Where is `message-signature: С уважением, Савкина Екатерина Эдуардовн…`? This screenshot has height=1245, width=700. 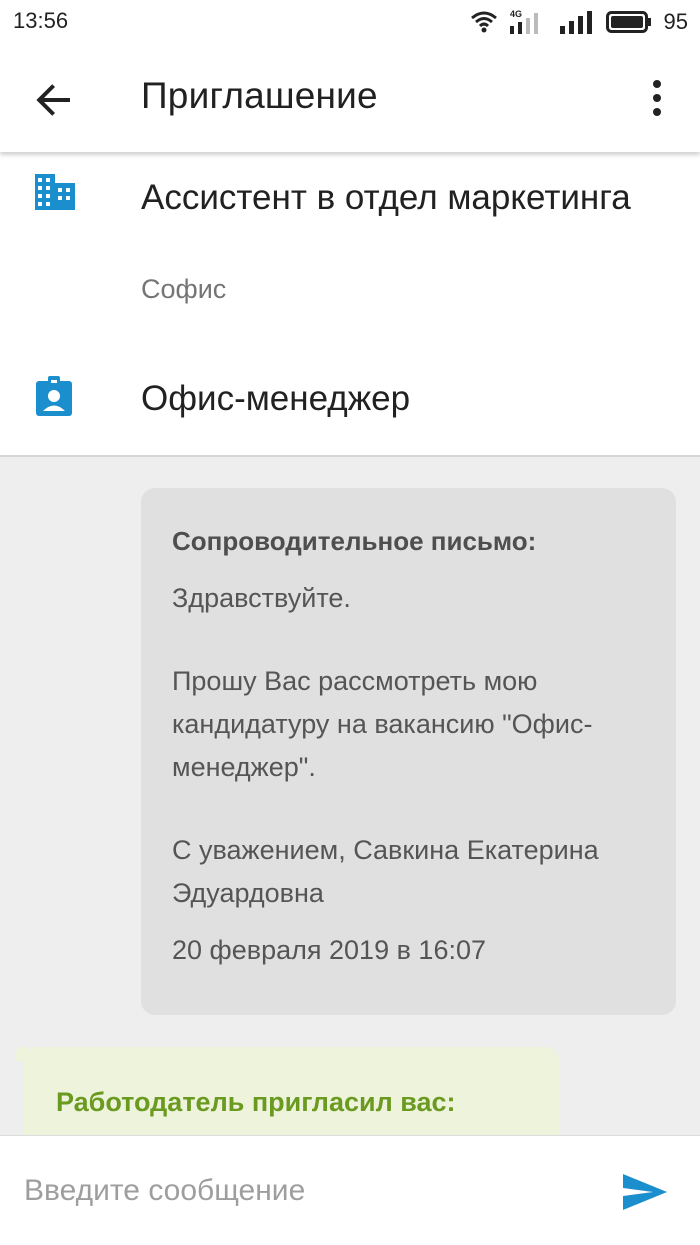
message-signature: С уважением, Савкина Екатерина Эдуардовн… is located at coordinates (385, 871).